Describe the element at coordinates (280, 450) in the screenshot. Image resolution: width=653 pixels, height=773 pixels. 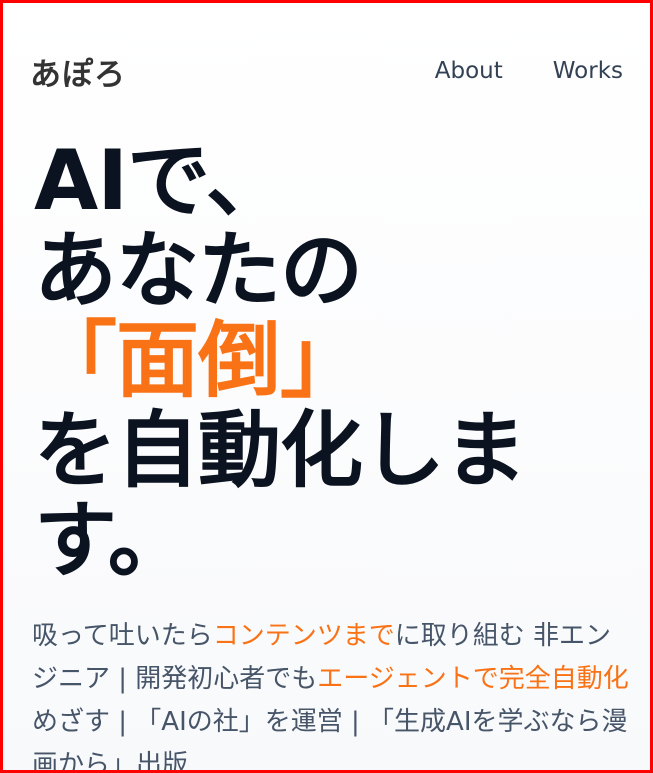
I see `hero-line-4: を自動化しま` at that location.